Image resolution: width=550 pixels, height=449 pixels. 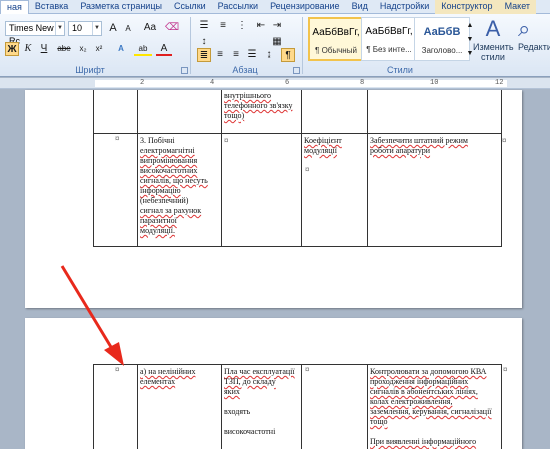 I want to click on arrow-head, so click(x=114, y=354).